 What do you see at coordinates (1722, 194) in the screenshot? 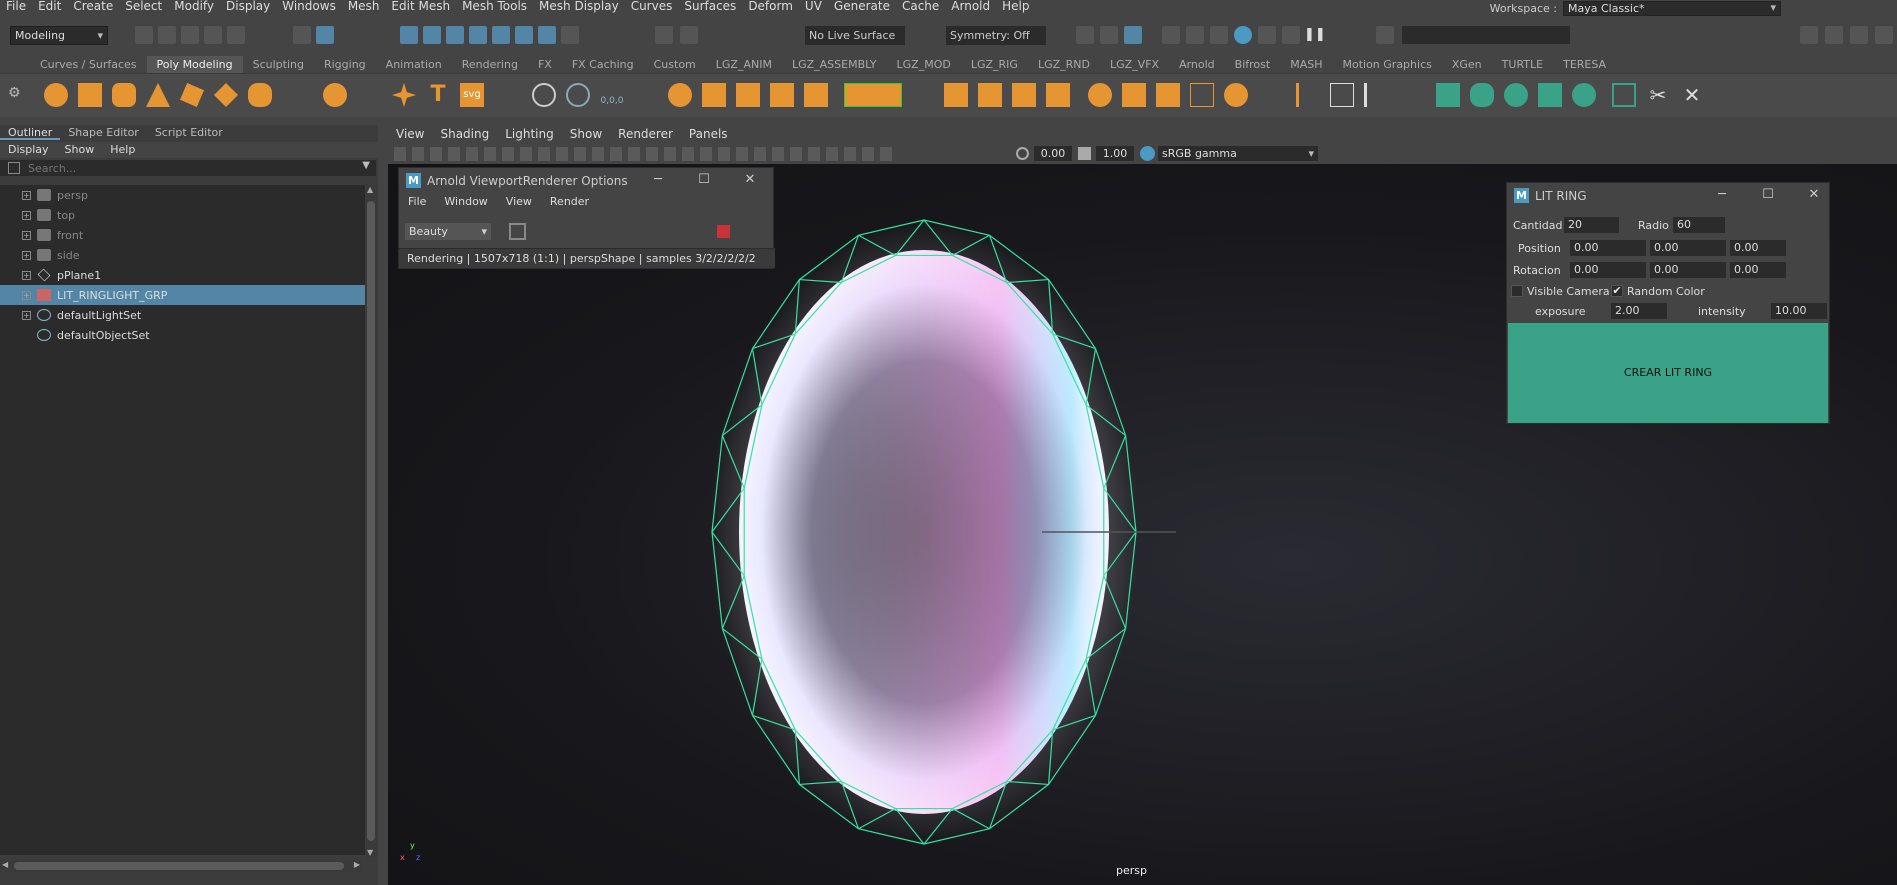
I see `minimize-icon: ─` at bounding box center [1722, 194].